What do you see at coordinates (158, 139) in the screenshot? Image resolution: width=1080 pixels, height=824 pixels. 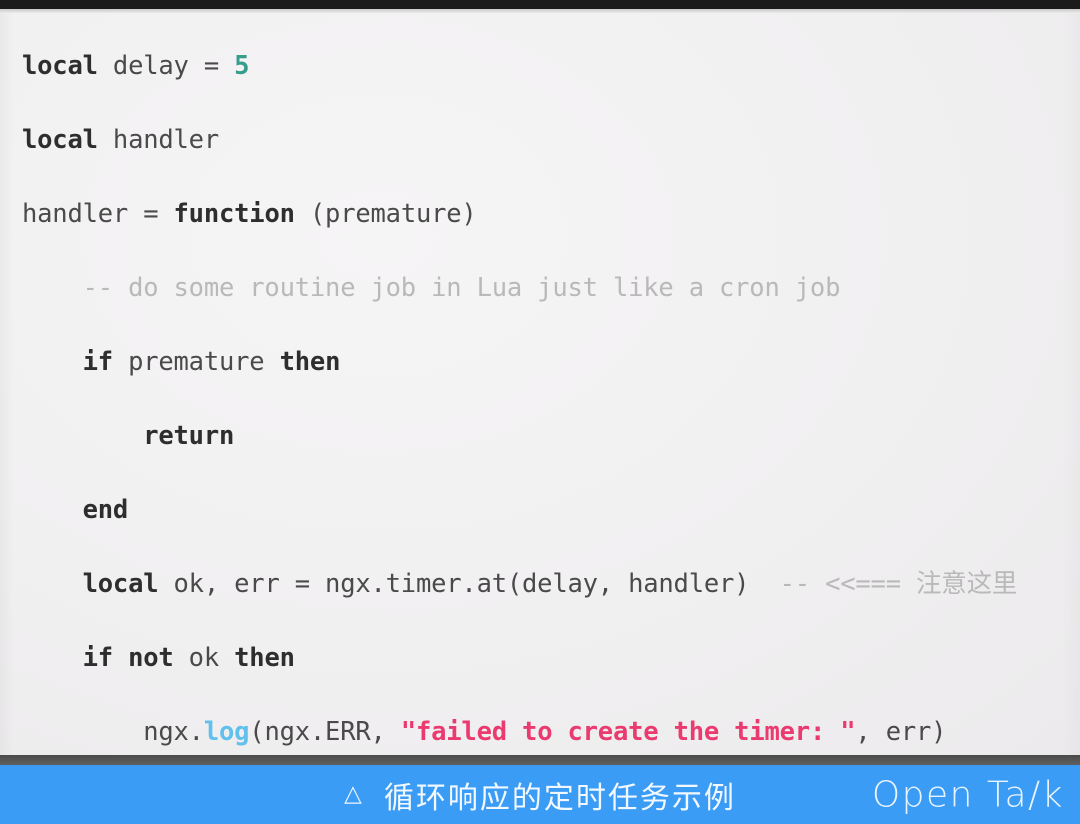 I see `code-token-id: handler` at bounding box center [158, 139].